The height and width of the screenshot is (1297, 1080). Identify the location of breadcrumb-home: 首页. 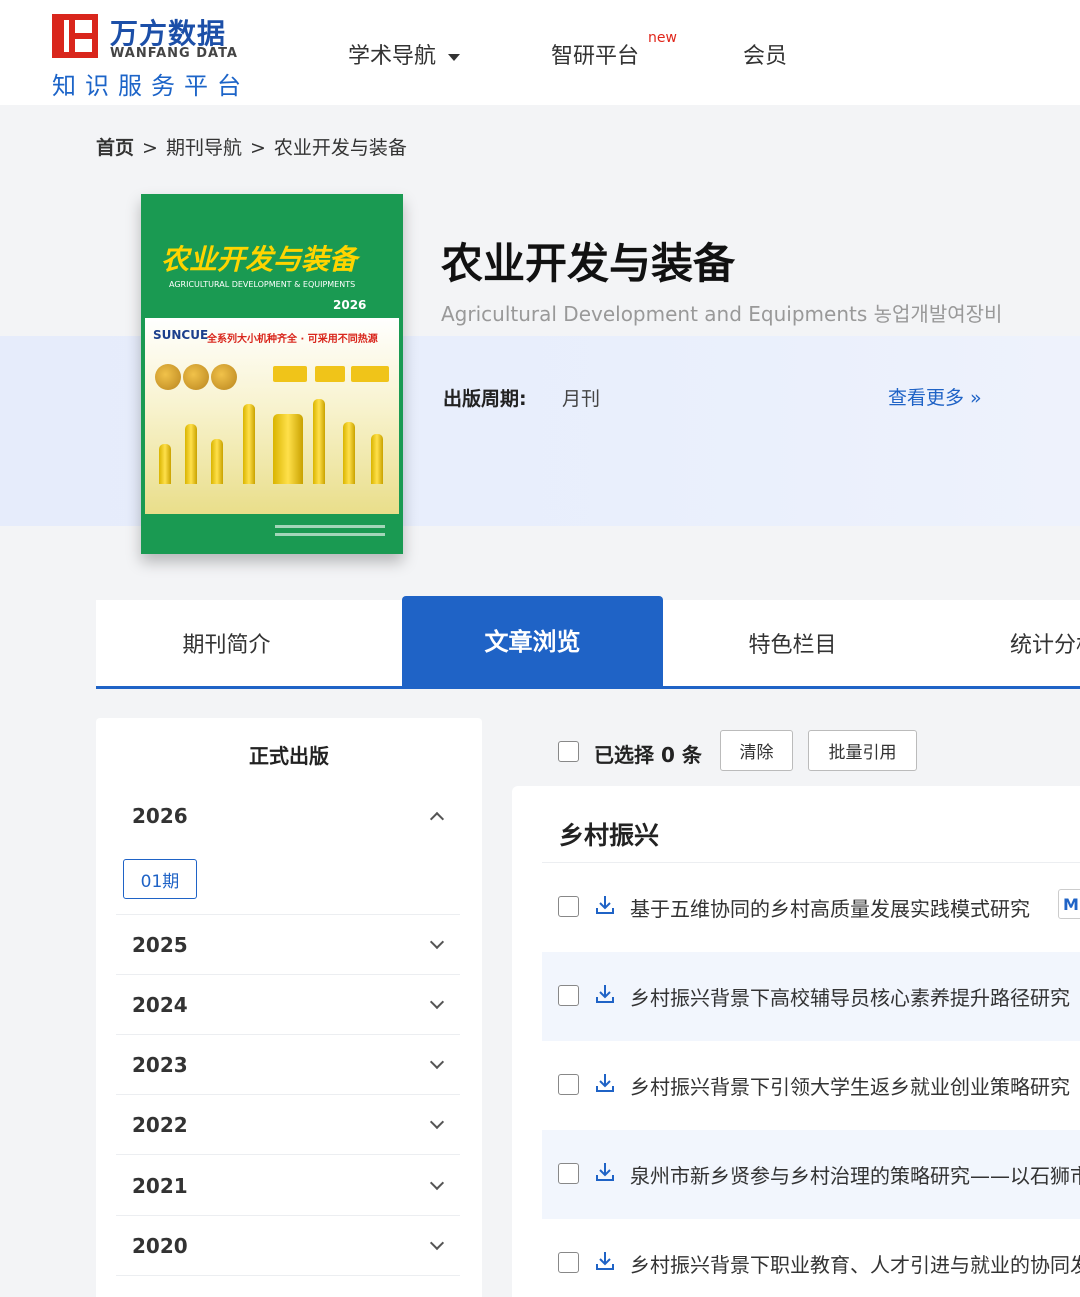
(115, 148).